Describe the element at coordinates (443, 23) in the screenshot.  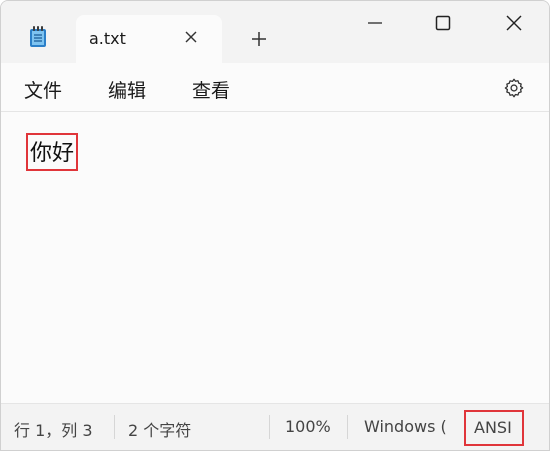
I see `maximize-icon` at that location.